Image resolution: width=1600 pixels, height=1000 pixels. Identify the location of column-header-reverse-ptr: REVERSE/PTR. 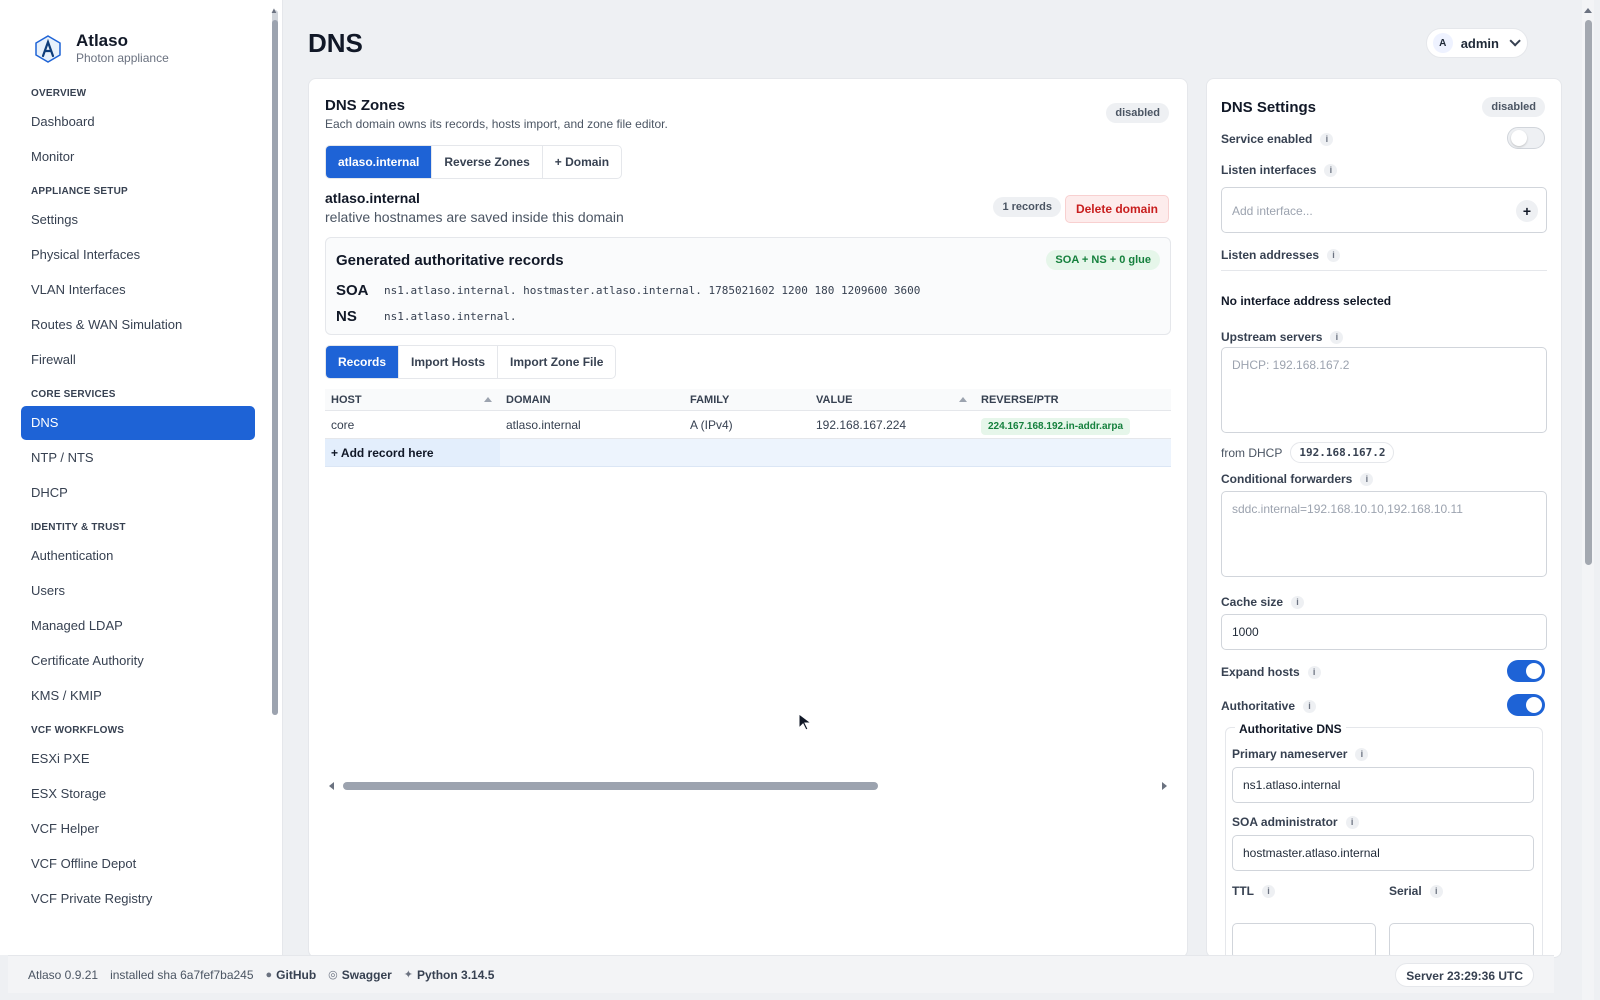
(1073, 399).